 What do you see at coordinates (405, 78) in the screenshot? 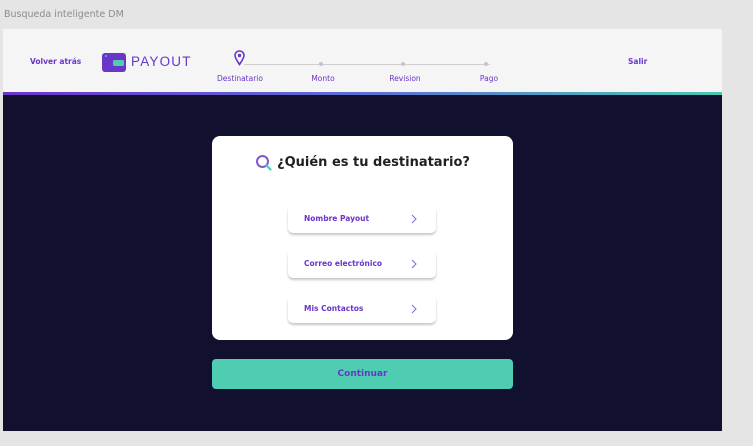
I see `step-revision: Revision` at bounding box center [405, 78].